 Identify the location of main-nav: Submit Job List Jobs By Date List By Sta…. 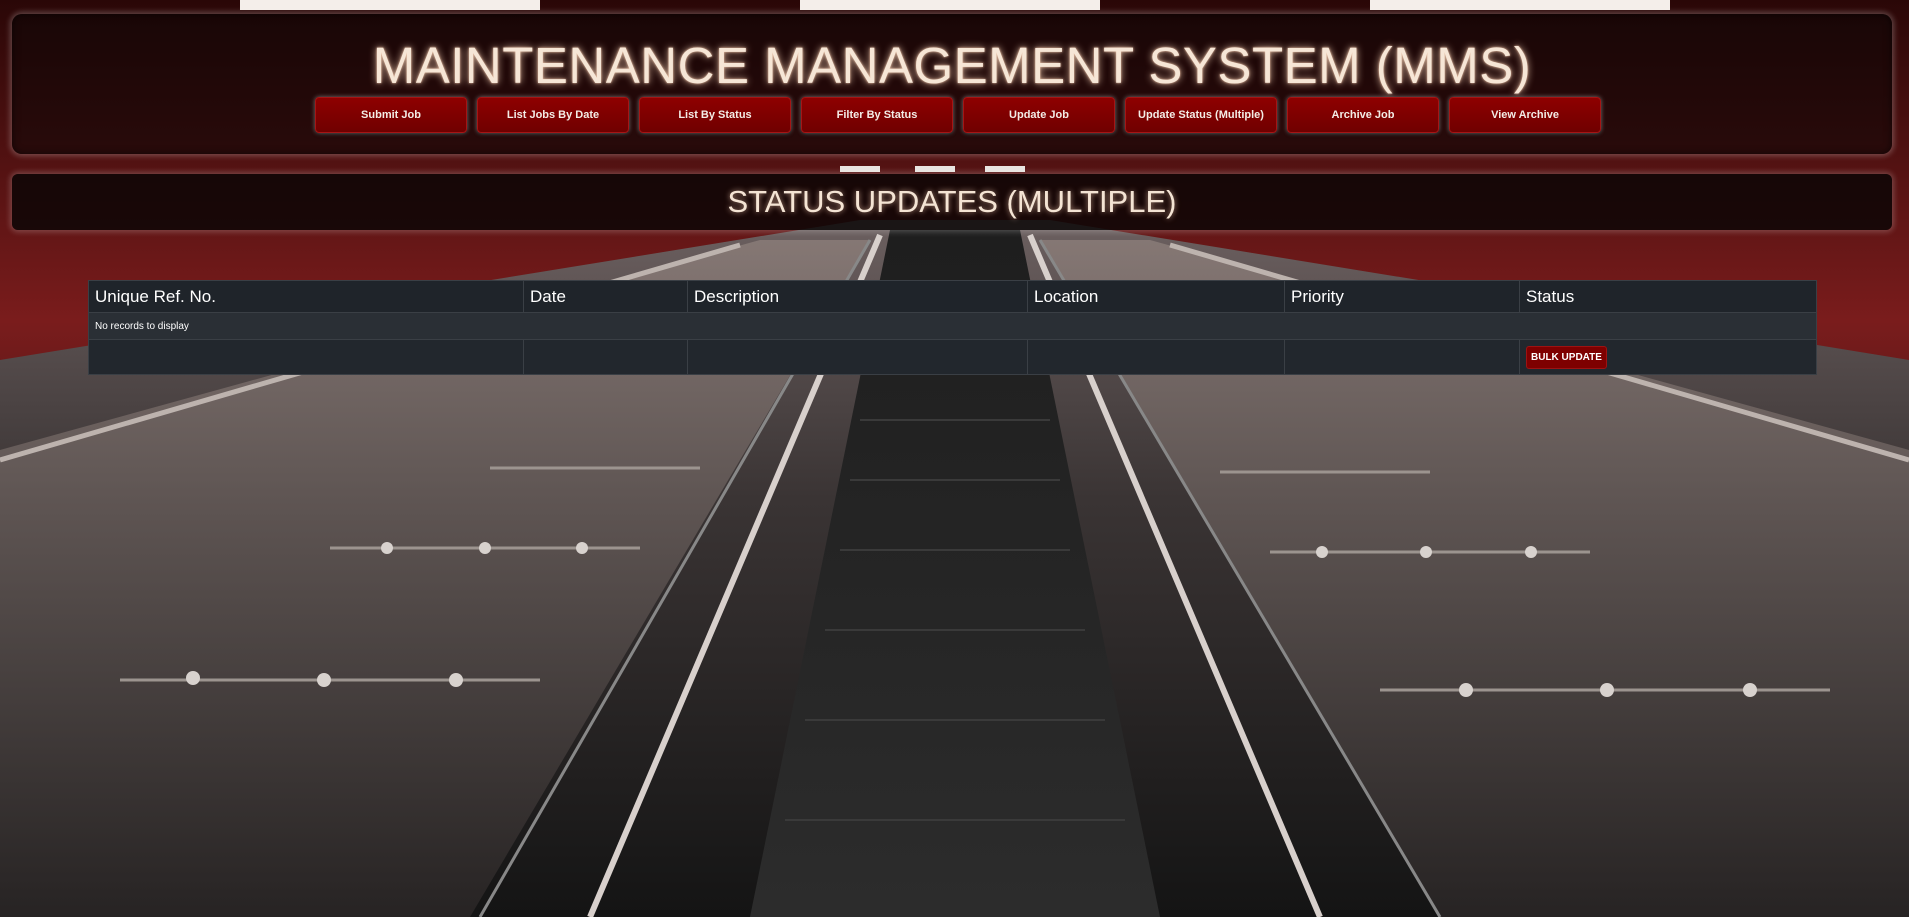
(958, 115).